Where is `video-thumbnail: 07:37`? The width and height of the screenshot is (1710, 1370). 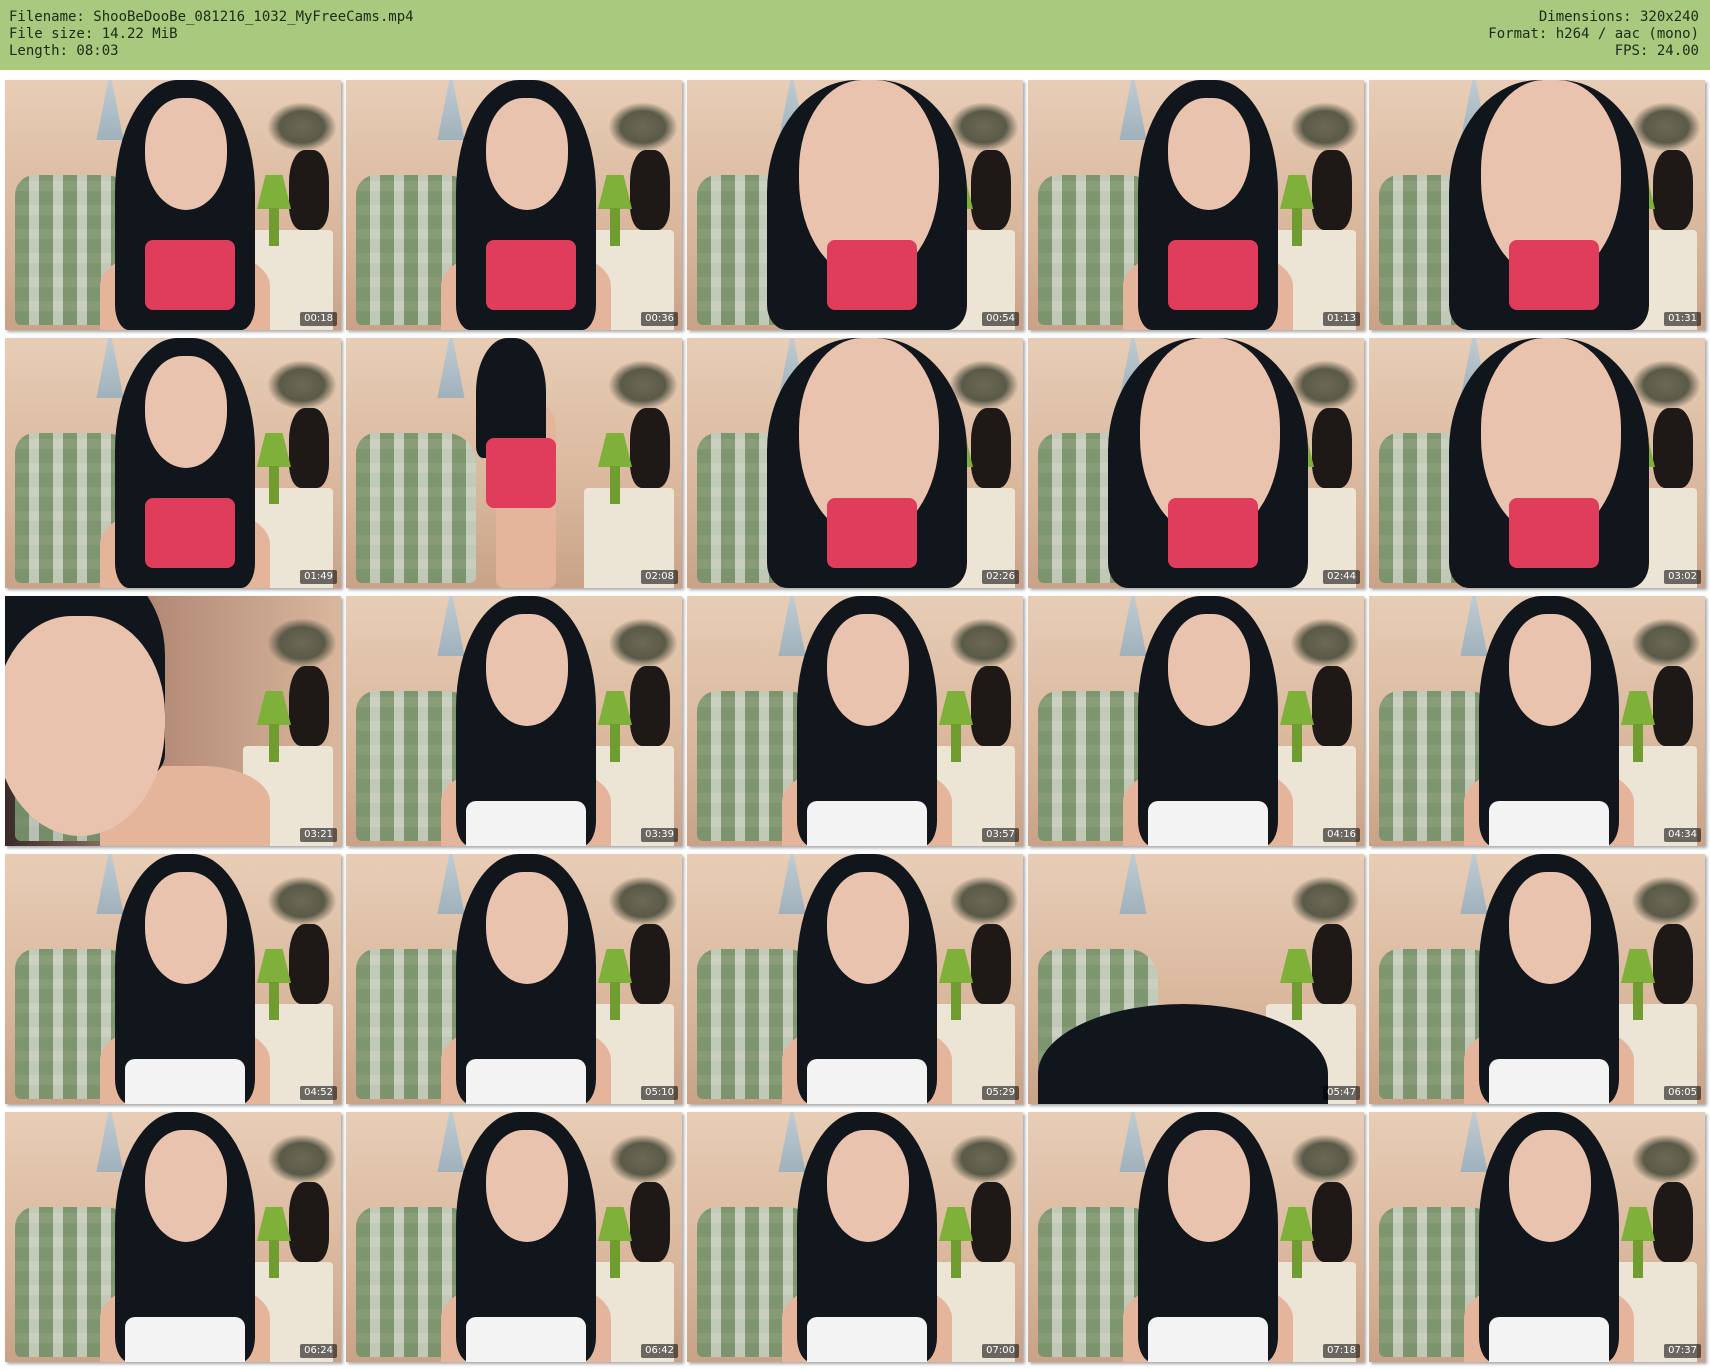 video-thumbnail: 07:37 is located at coordinates (1537, 1237).